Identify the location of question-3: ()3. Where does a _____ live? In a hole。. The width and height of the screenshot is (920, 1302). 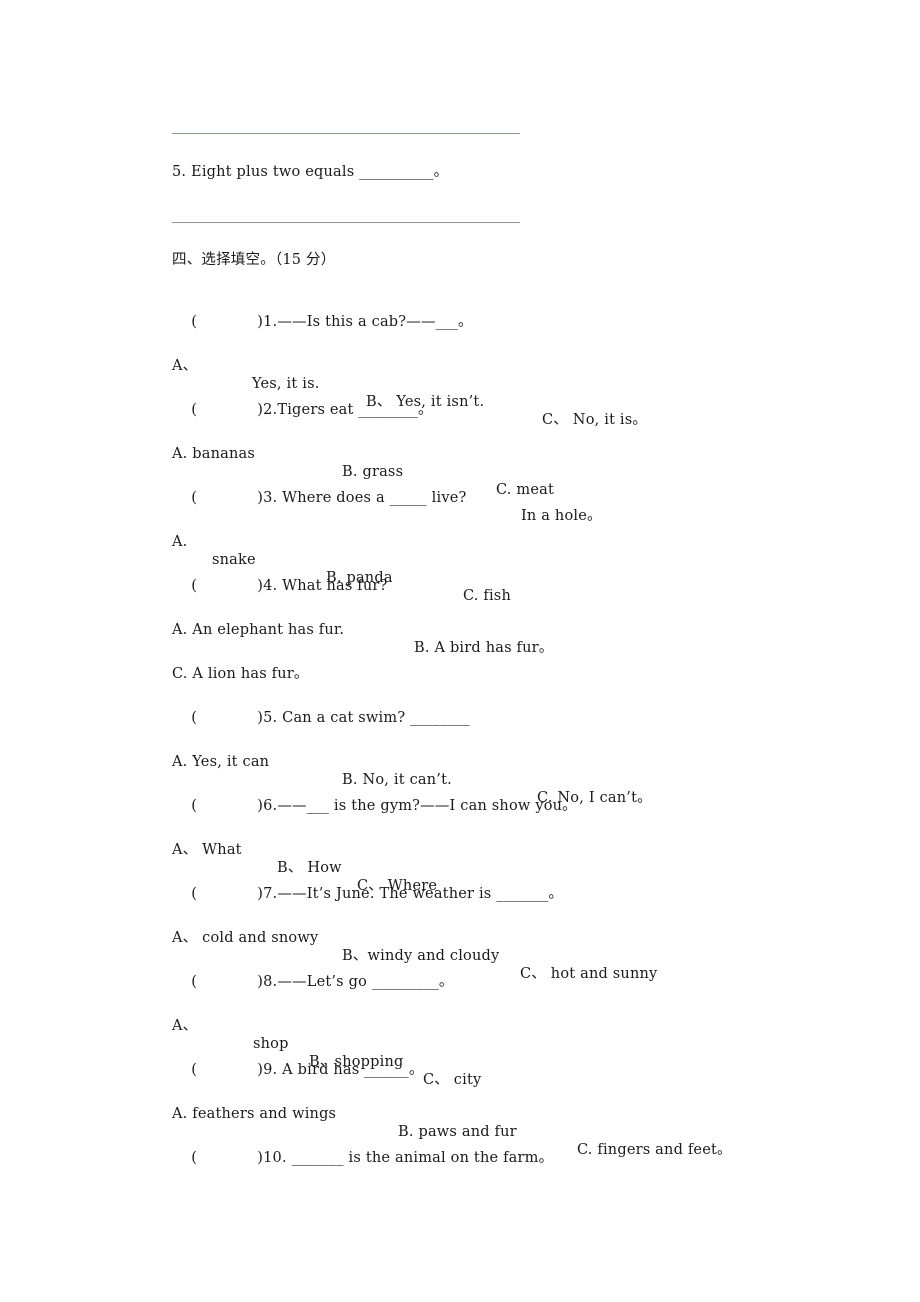
(386, 507).